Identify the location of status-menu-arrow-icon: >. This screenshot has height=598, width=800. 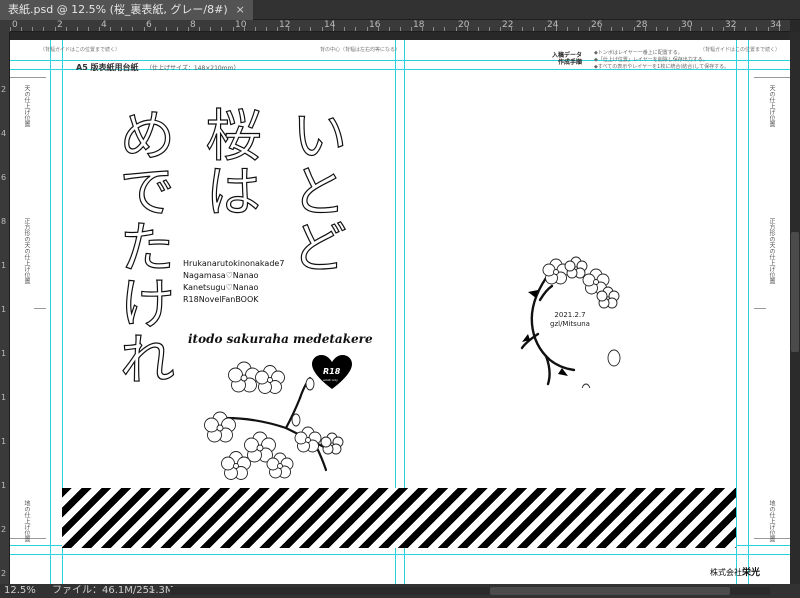
(152, 591).